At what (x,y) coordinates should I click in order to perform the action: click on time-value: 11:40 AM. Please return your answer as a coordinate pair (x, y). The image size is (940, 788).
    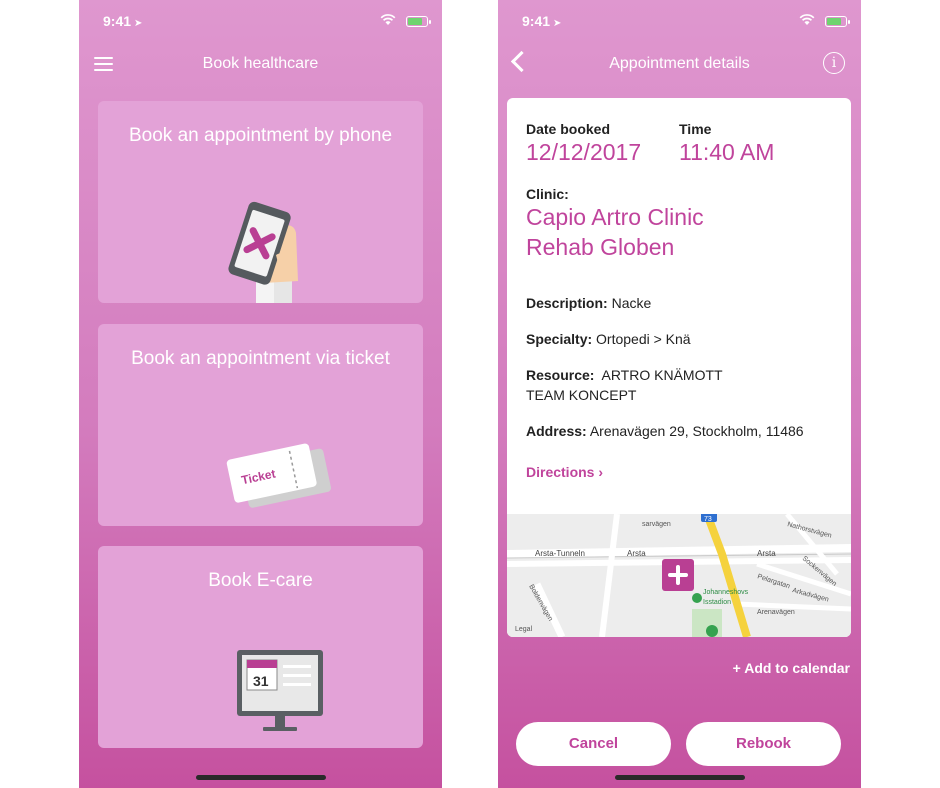
    Looking at the image, I should click on (727, 152).